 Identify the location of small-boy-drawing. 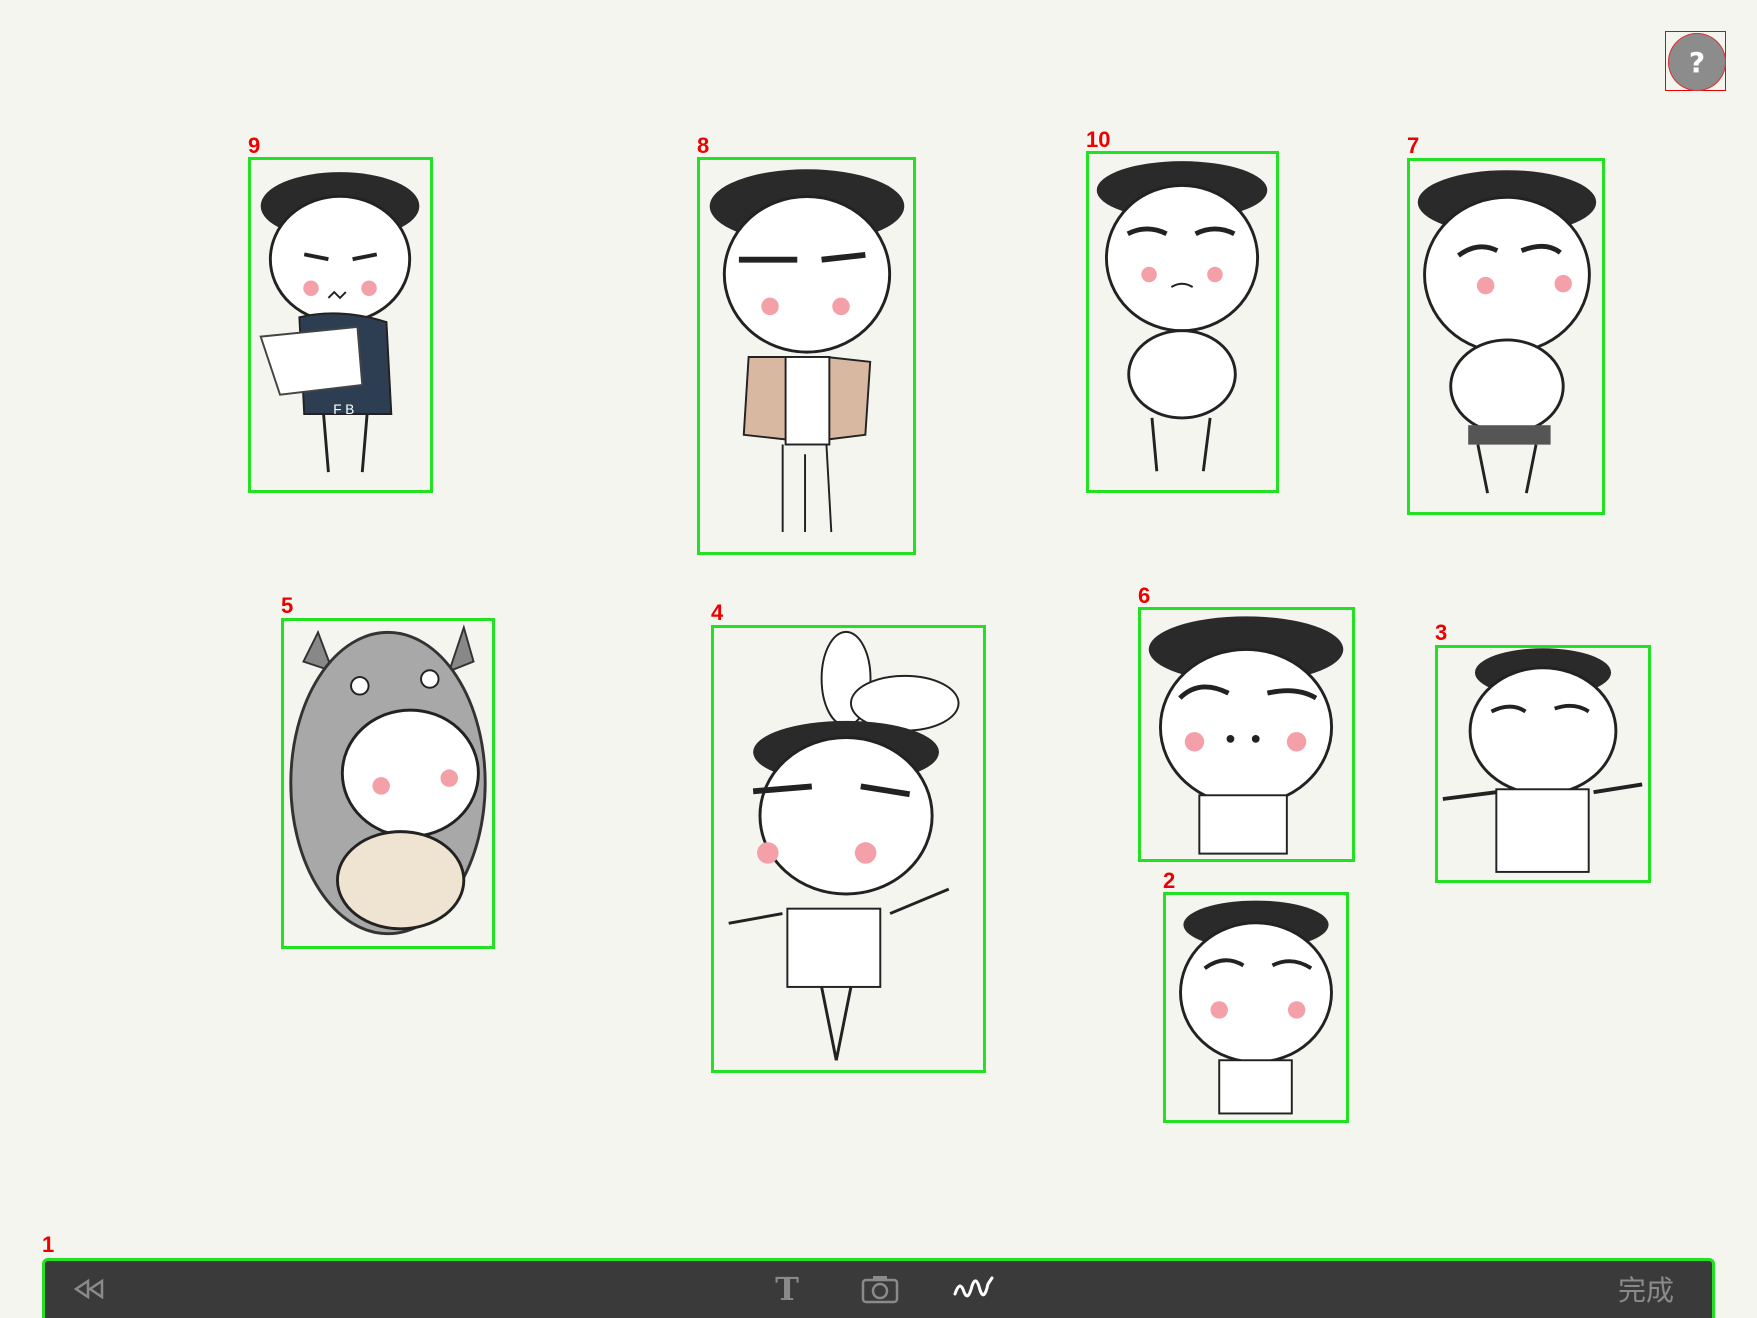
(1256, 1007).